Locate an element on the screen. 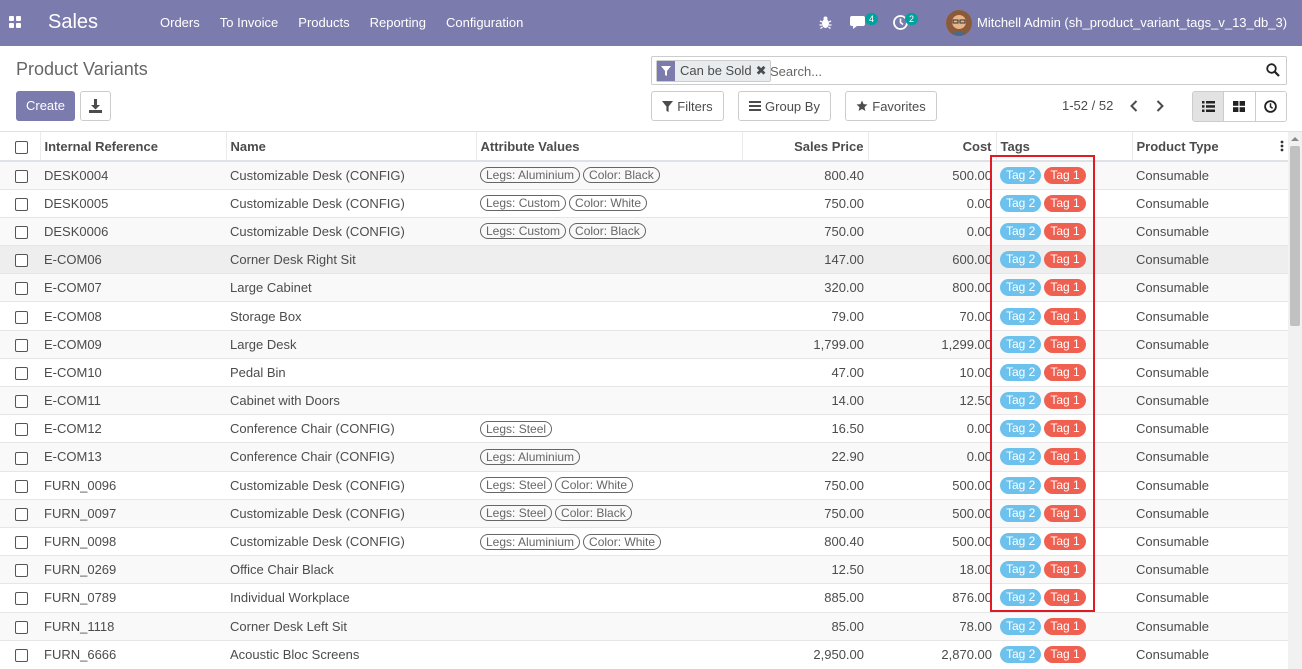 Image resolution: width=1302 pixels, height=669 pixels. cell-sales-price: 885.00 is located at coordinates (805, 597).